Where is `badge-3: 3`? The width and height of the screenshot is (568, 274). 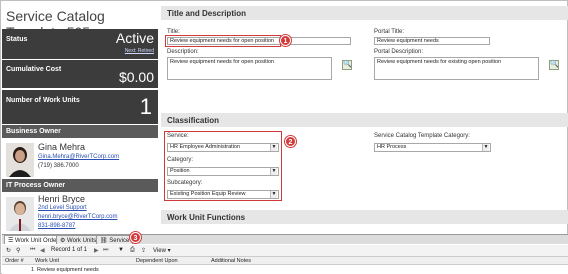 badge-3: 3 is located at coordinates (135, 237).